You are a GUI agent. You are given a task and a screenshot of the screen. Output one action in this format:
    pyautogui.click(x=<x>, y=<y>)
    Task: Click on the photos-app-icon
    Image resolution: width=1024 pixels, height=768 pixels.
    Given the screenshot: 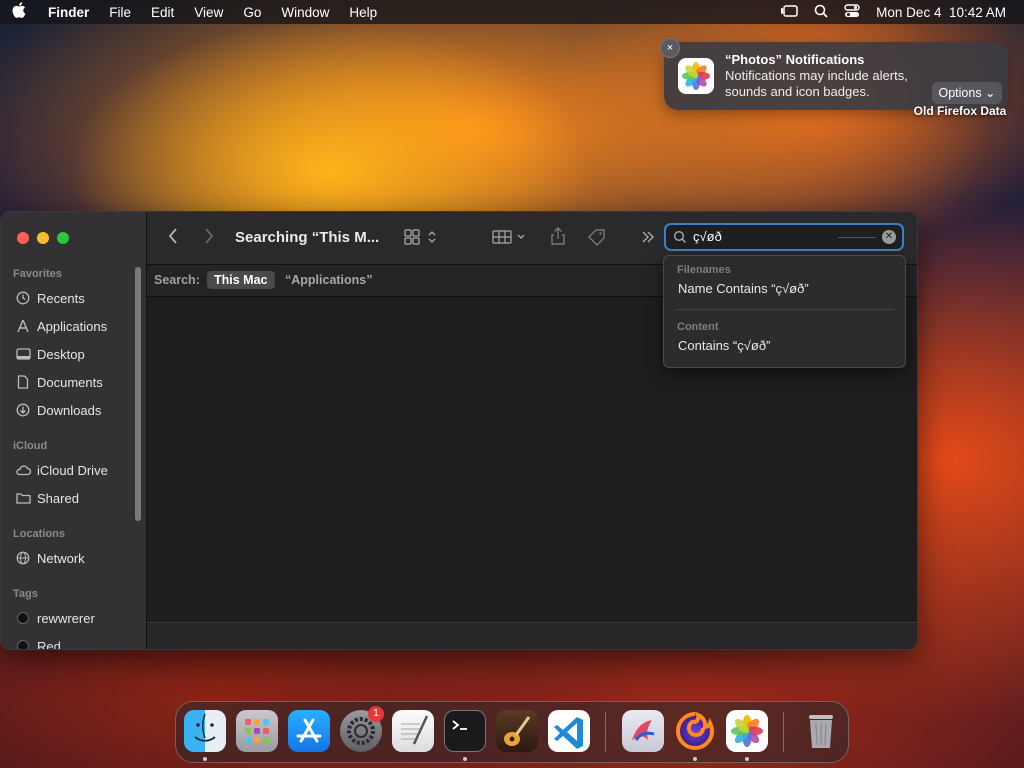 What is the action you would take?
    pyautogui.click(x=696, y=76)
    